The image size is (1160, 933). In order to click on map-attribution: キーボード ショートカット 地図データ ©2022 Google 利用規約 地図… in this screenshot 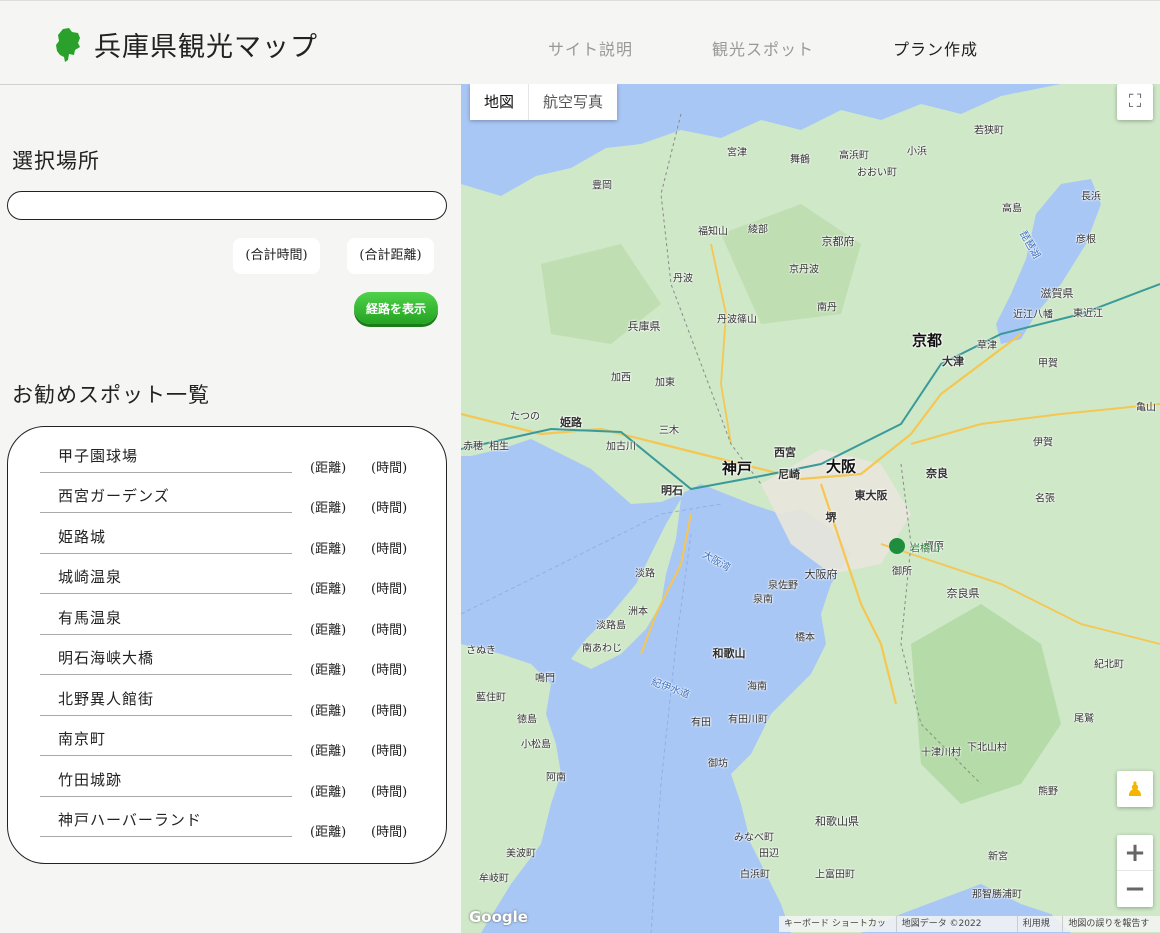, I will do `click(969, 924)`.